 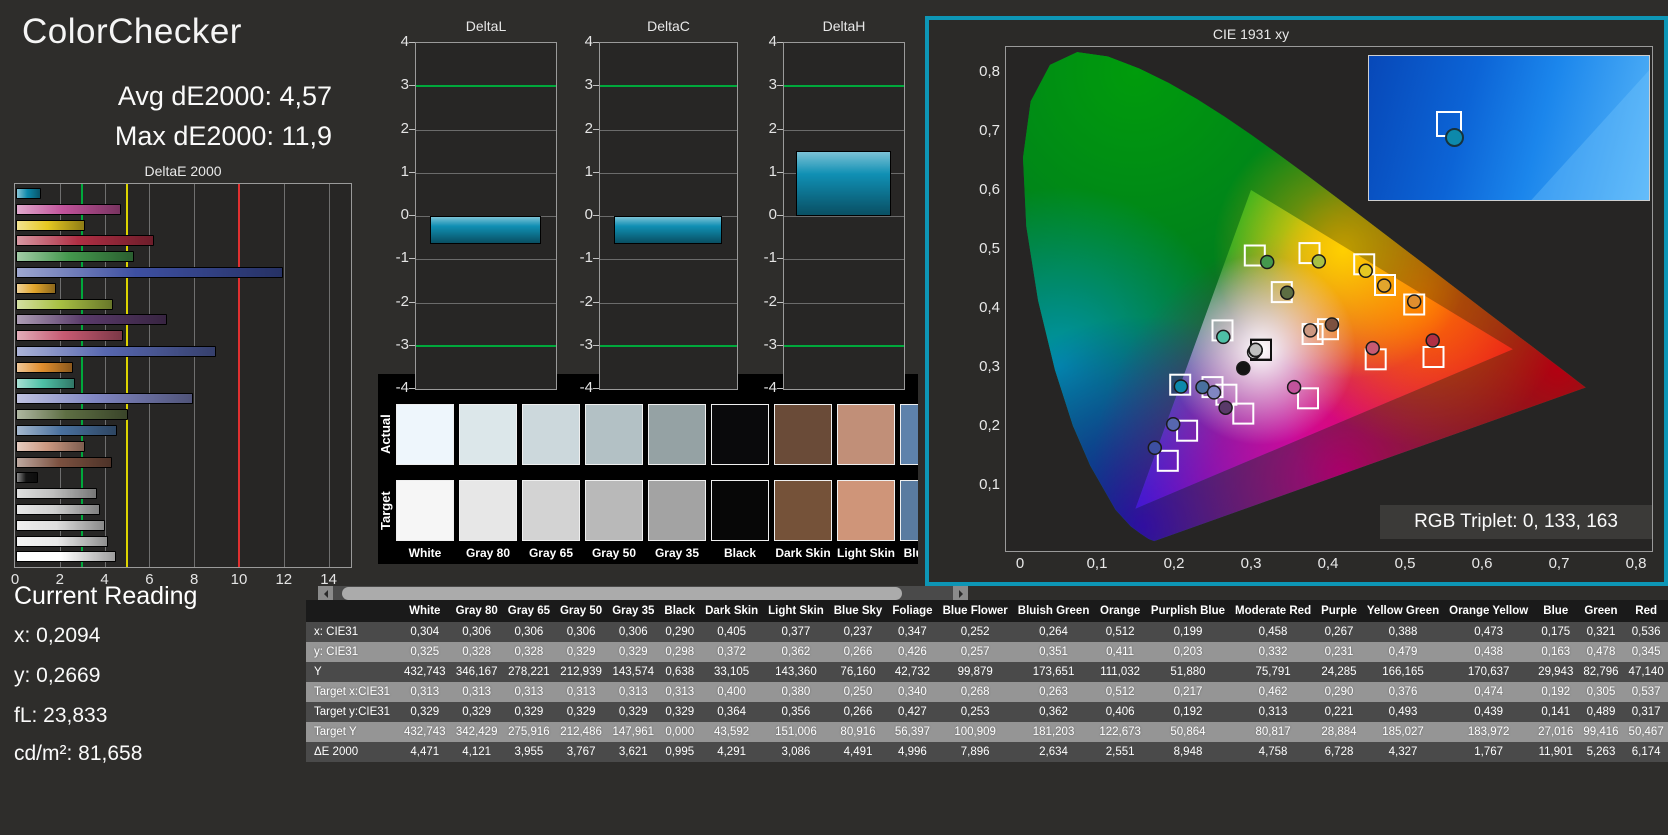 What do you see at coordinates (909, 434) in the screenshot?
I see `actual-swatch-blue-sky` at bounding box center [909, 434].